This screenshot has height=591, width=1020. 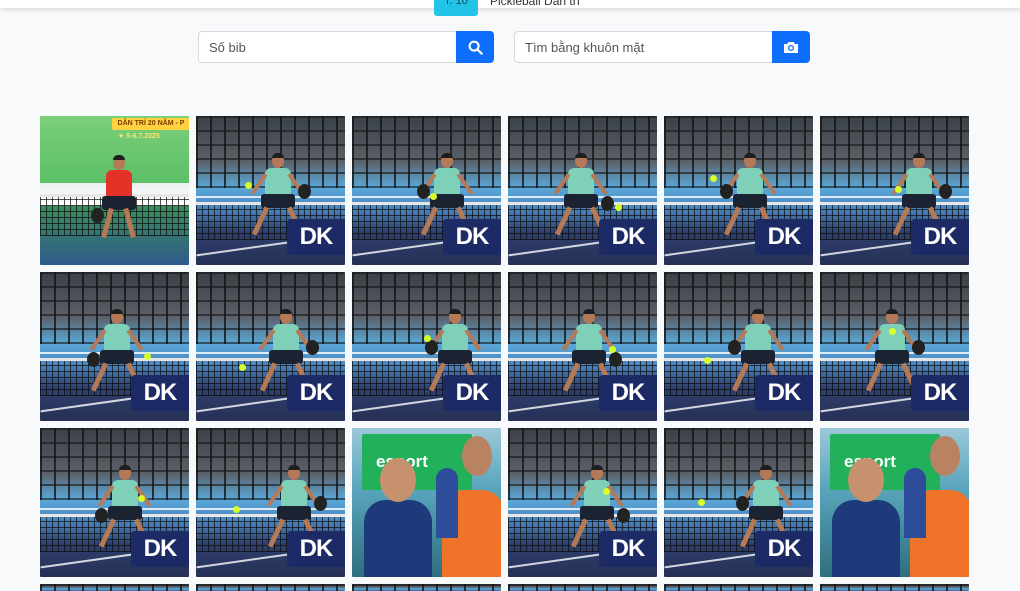 I want to click on face-search-group, so click(x=662, y=47).